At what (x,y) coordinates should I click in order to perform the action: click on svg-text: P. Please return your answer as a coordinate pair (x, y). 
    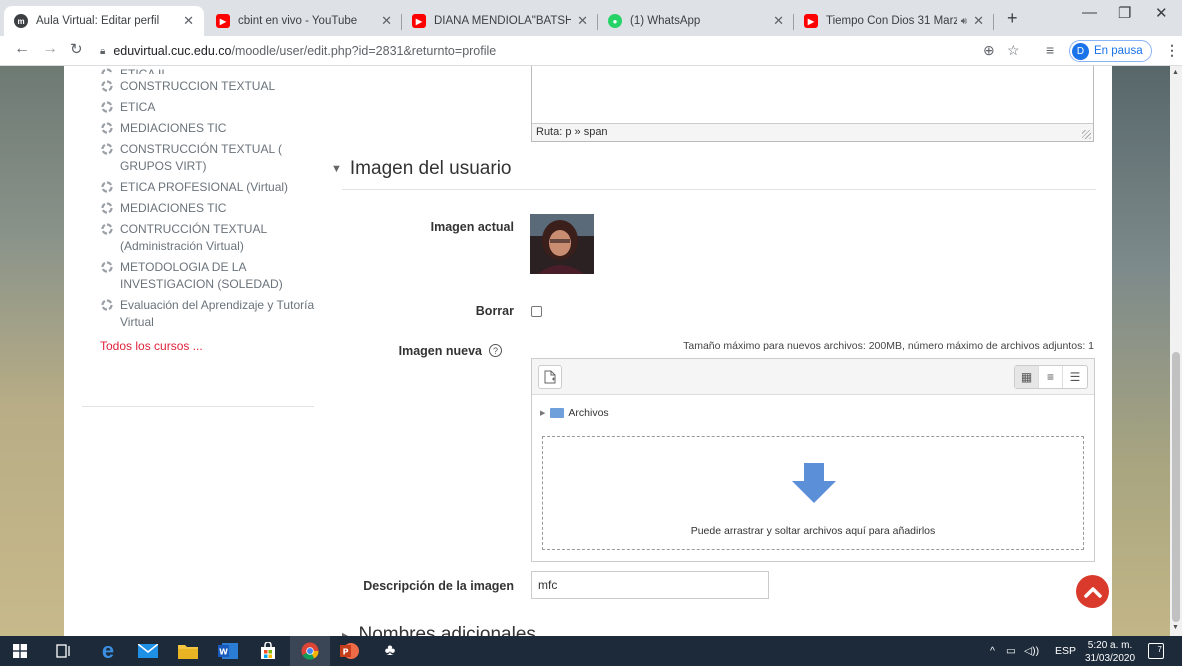
    Looking at the image, I should click on (346, 652).